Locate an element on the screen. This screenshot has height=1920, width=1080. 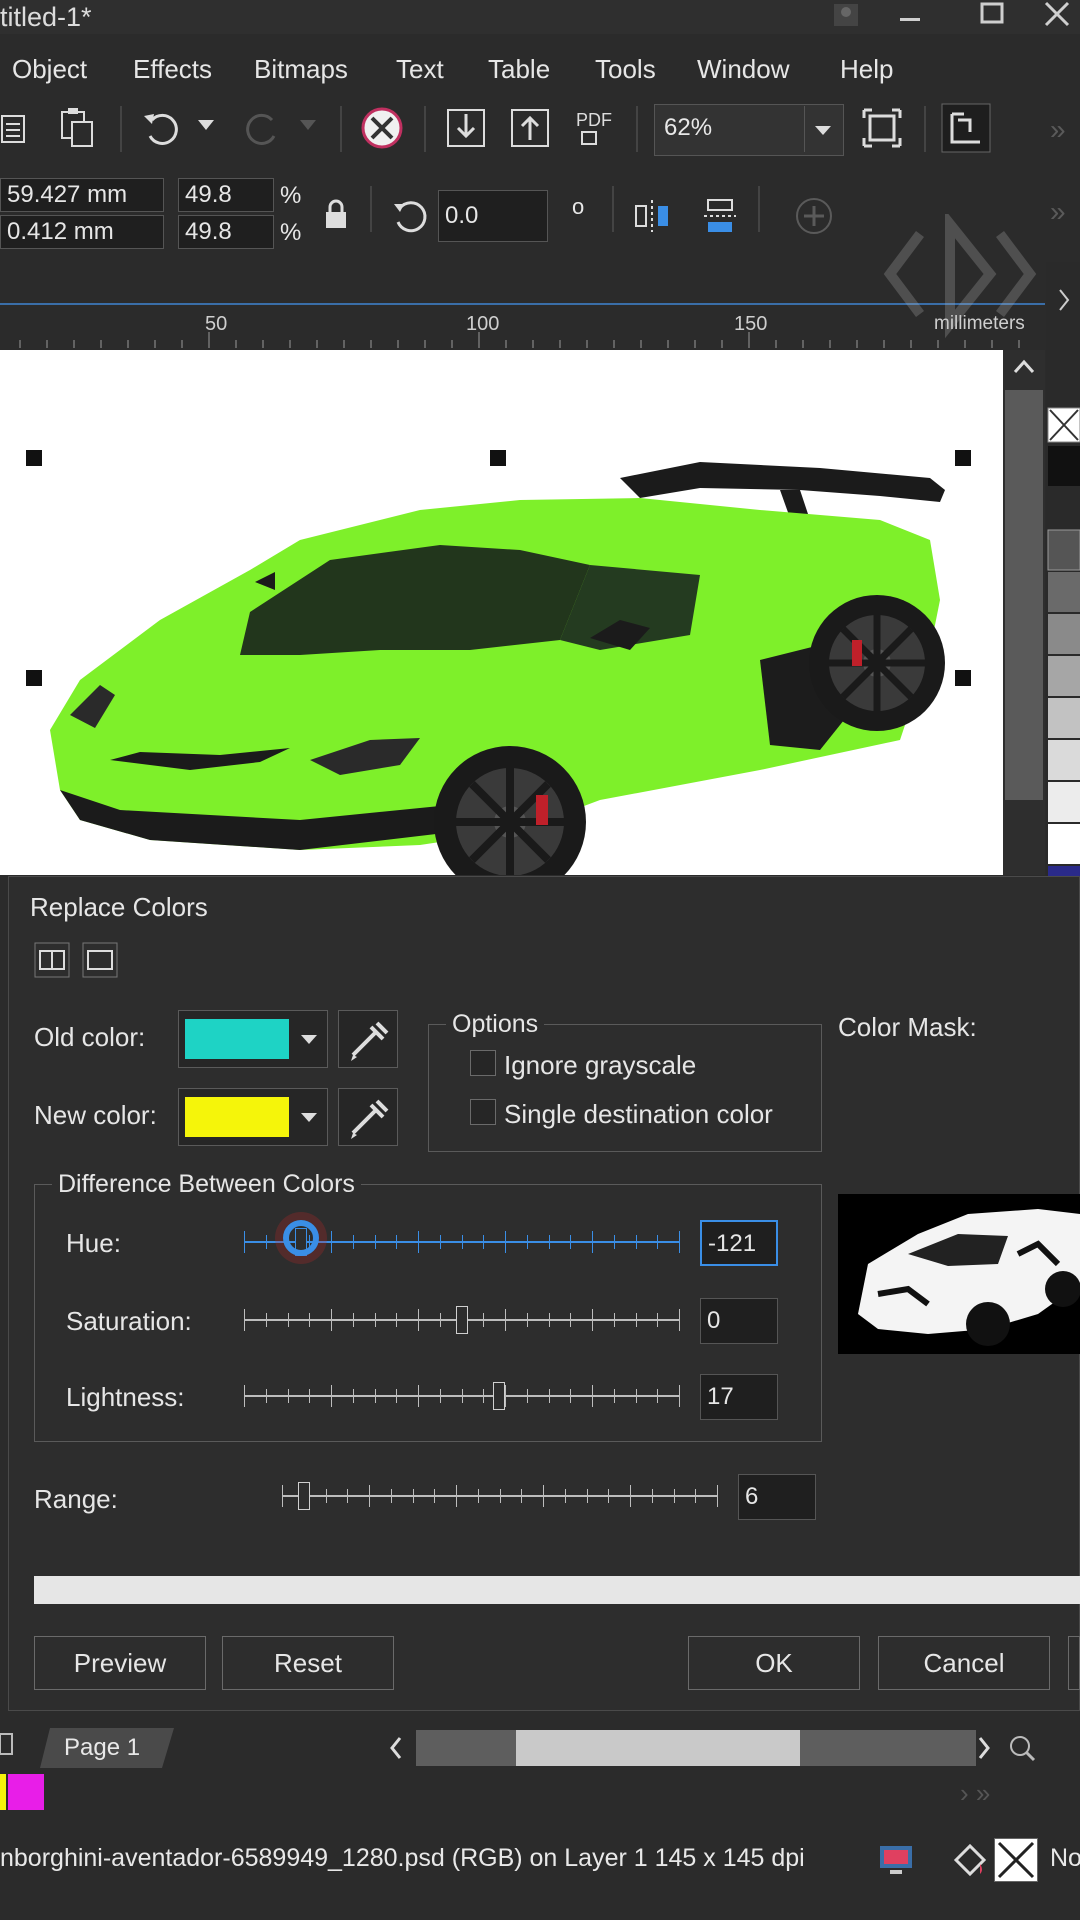
horizontal-scrollbar is located at coordinates (696, 1748).